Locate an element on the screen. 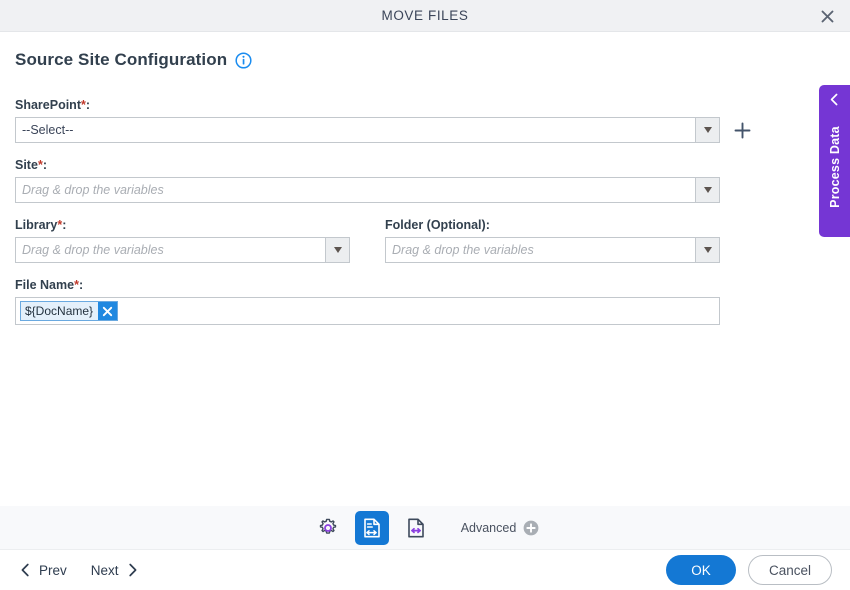 The width and height of the screenshot is (850, 590). process-data-tab: Process Data is located at coordinates (834, 161).